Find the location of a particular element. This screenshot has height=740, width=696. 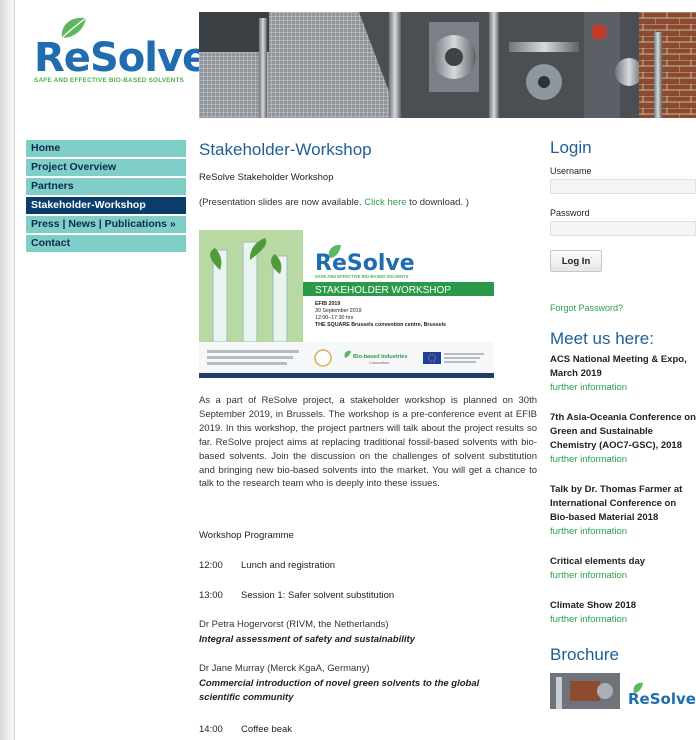

password-label: Password is located at coordinates (570, 213).